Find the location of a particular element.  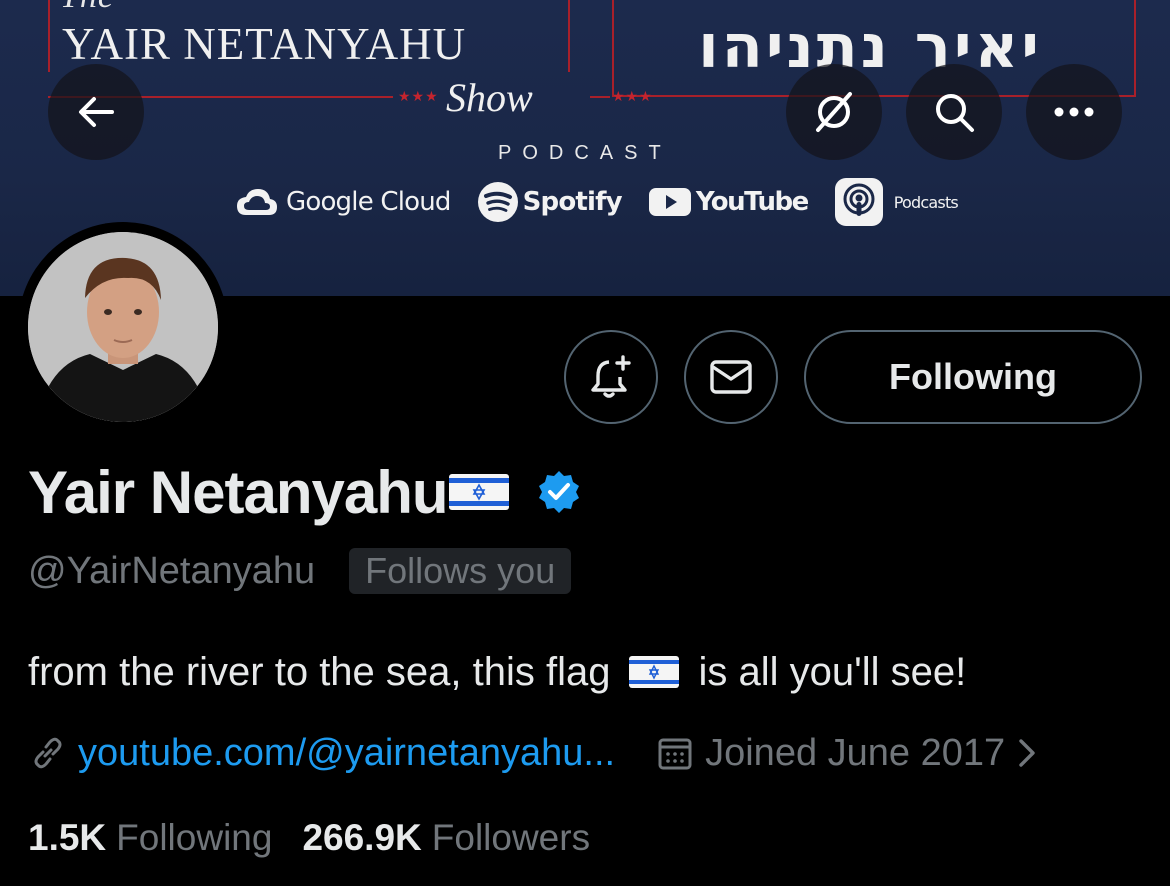

link-icon is located at coordinates (48, 753).